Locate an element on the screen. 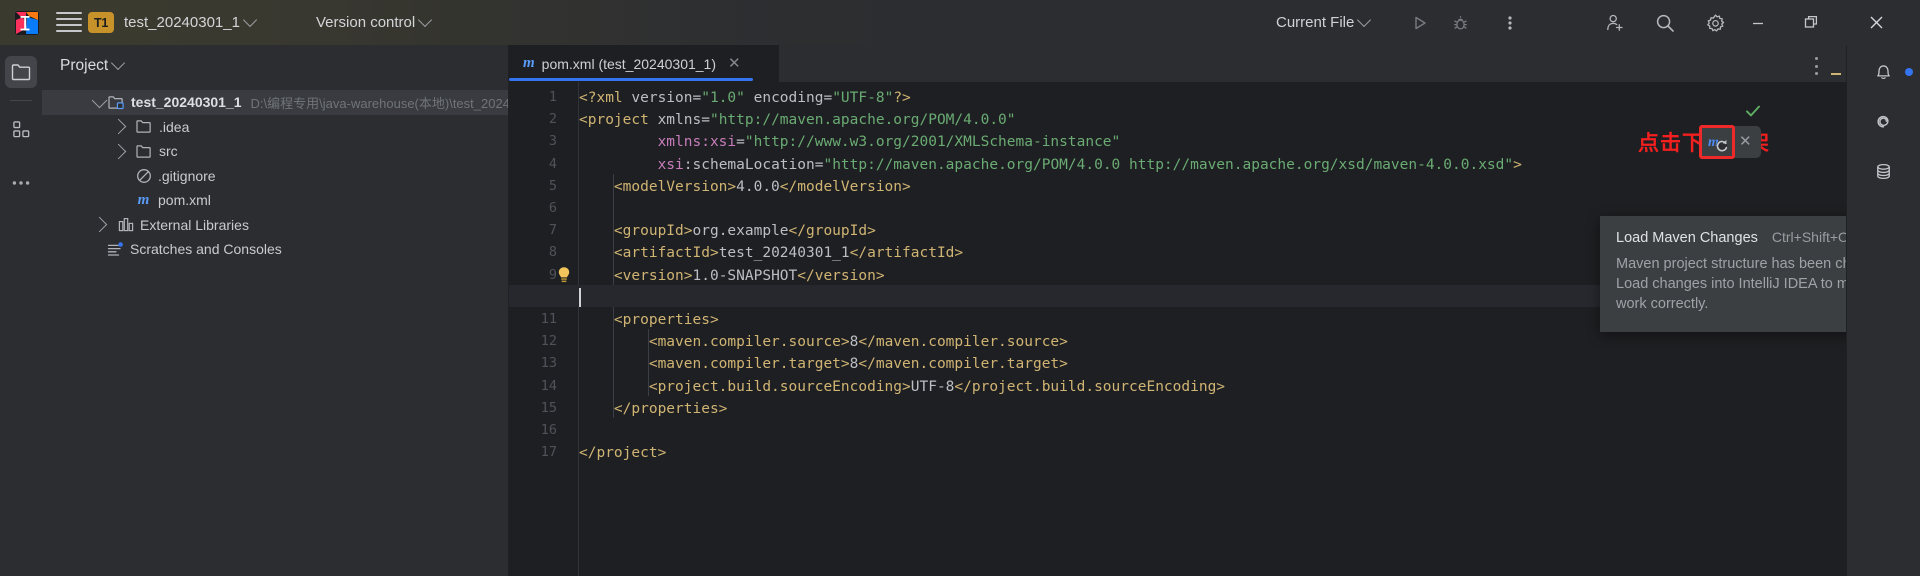 This screenshot has width=1920, height=576. minimize-button is located at coordinates (1758, 22).